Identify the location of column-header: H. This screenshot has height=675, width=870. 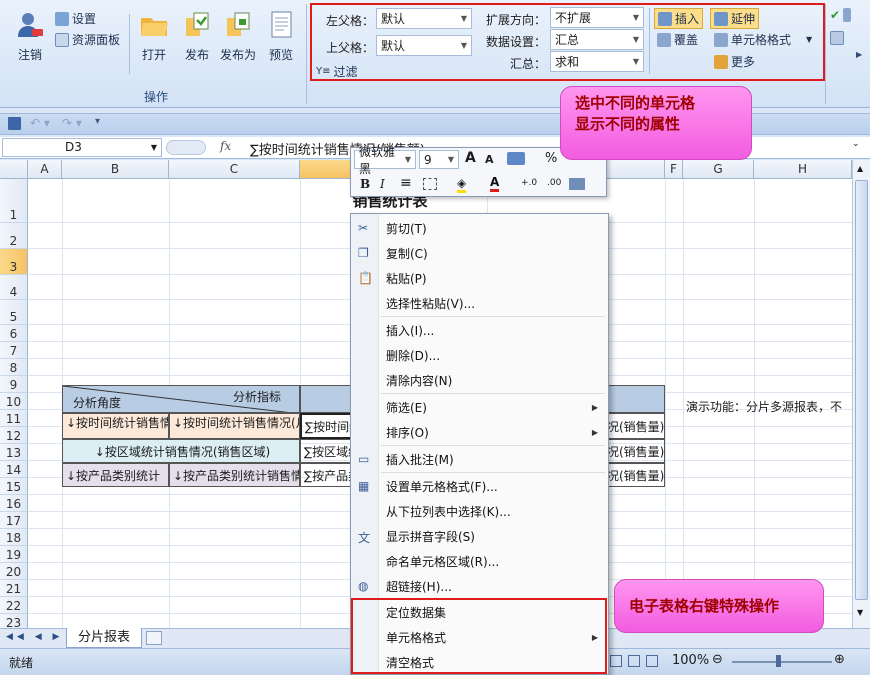
(803, 169).